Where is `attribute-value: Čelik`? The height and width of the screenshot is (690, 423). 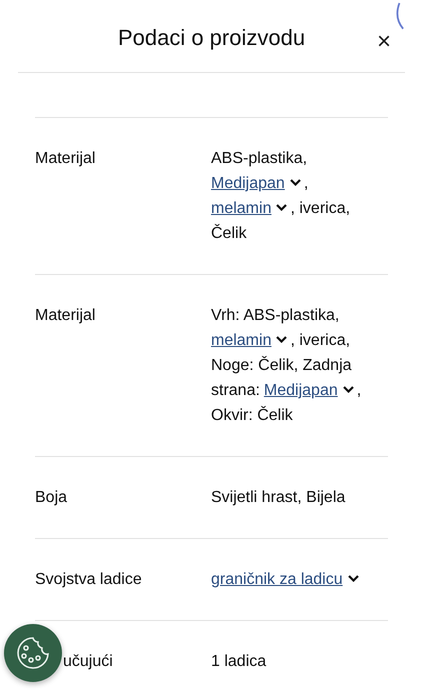 attribute-value: Čelik is located at coordinates (229, 233).